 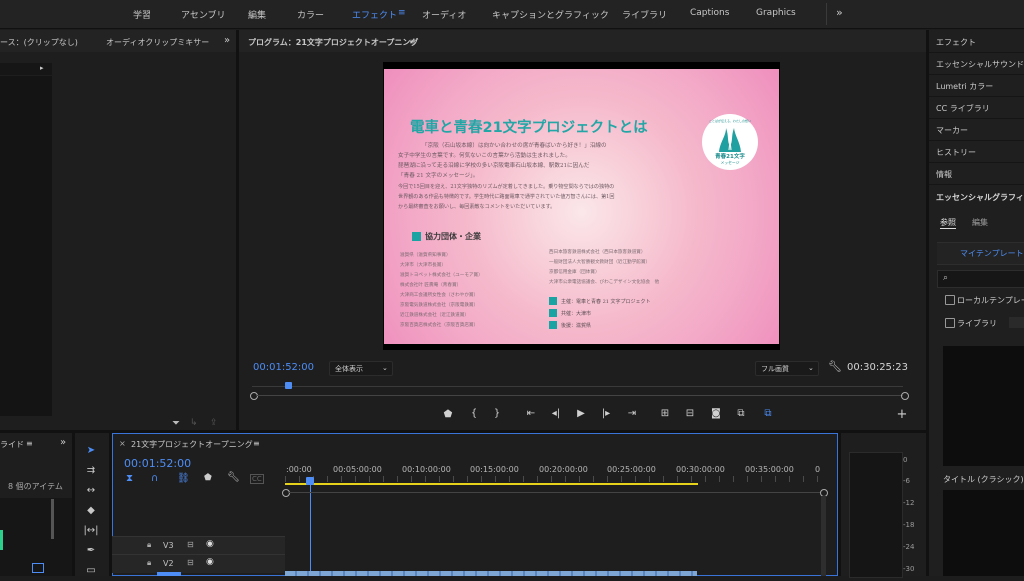 What do you see at coordinates (555, 479) in the screenshot?
I see `time-ruler` at bounding box center [555, 479].